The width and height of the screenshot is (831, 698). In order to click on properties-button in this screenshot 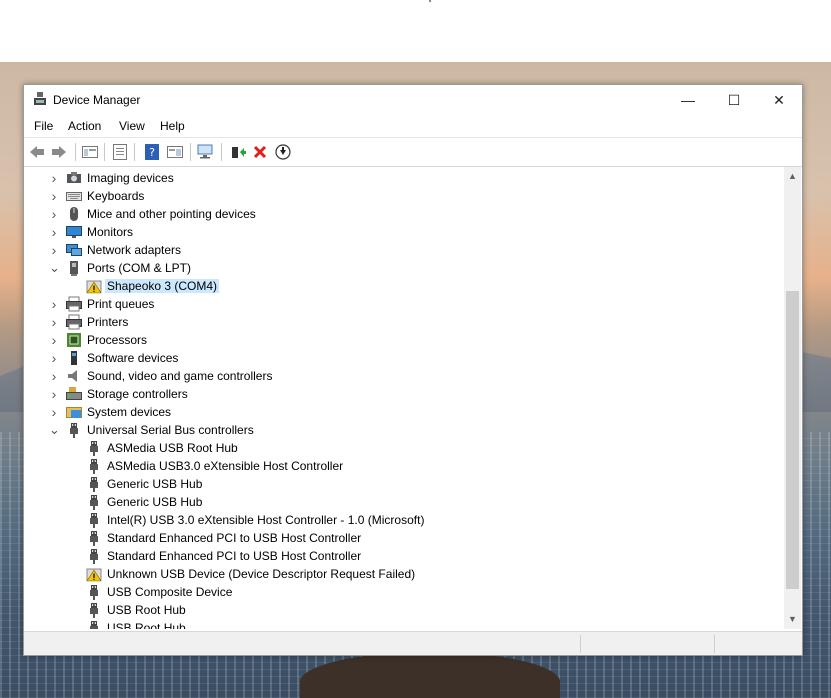, I will do `click(120, 152)`.